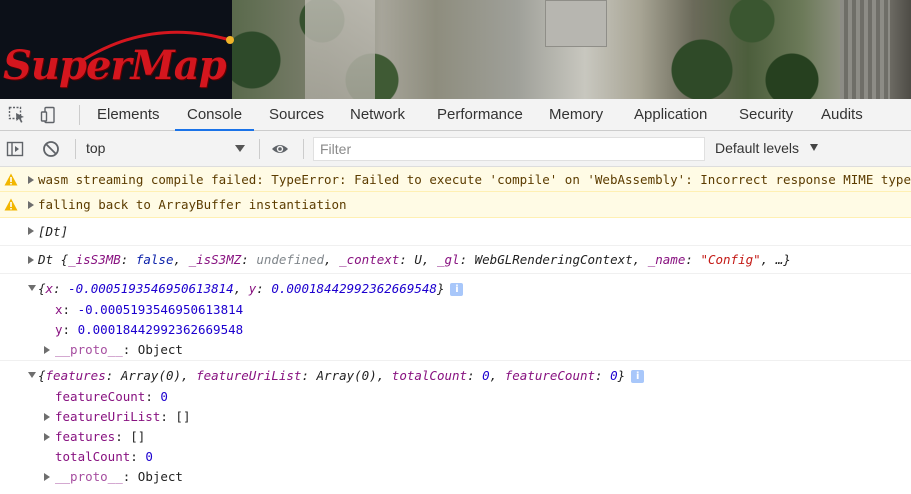 The width and height of the screenshot is (911, 494). I want to click on property-row: totalCount: 0, so click(104, 456).